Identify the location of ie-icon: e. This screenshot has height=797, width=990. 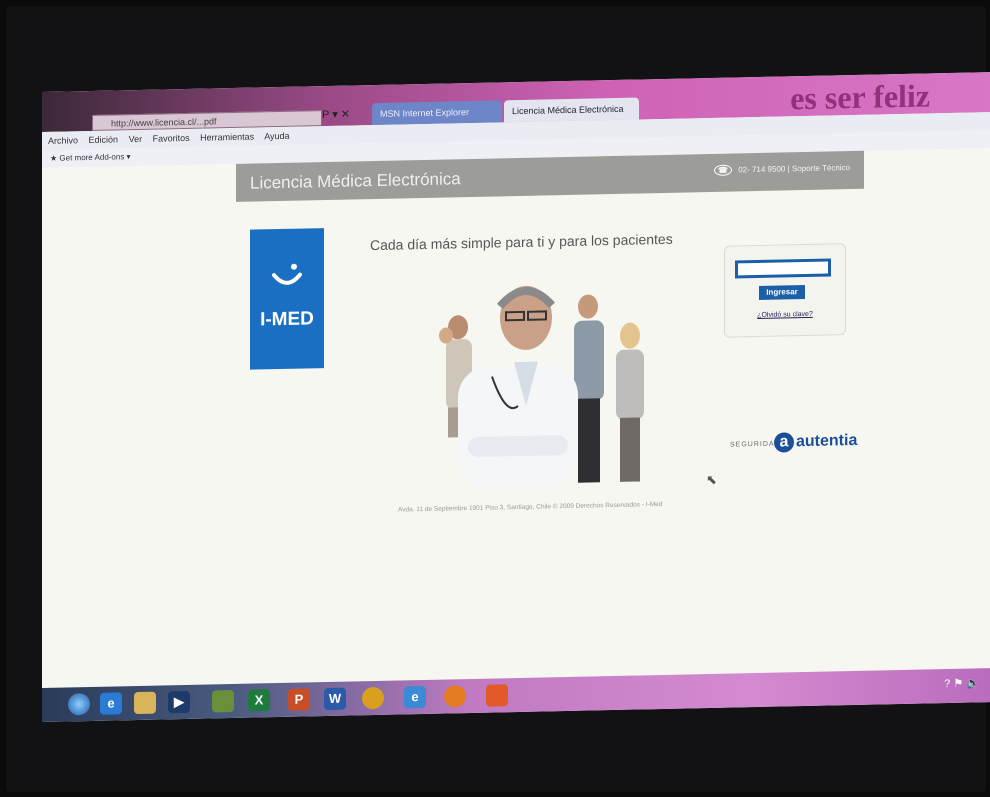
(111, 703).